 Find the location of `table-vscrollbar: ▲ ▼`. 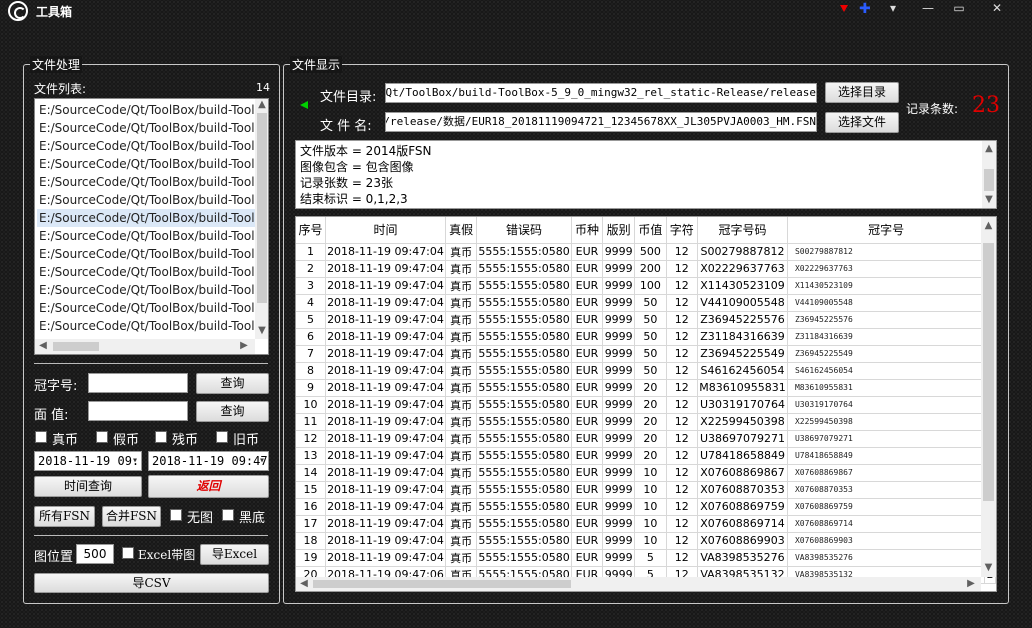

table-vscrollbar: ▲ ▼ is located at coordinates (988, 397).